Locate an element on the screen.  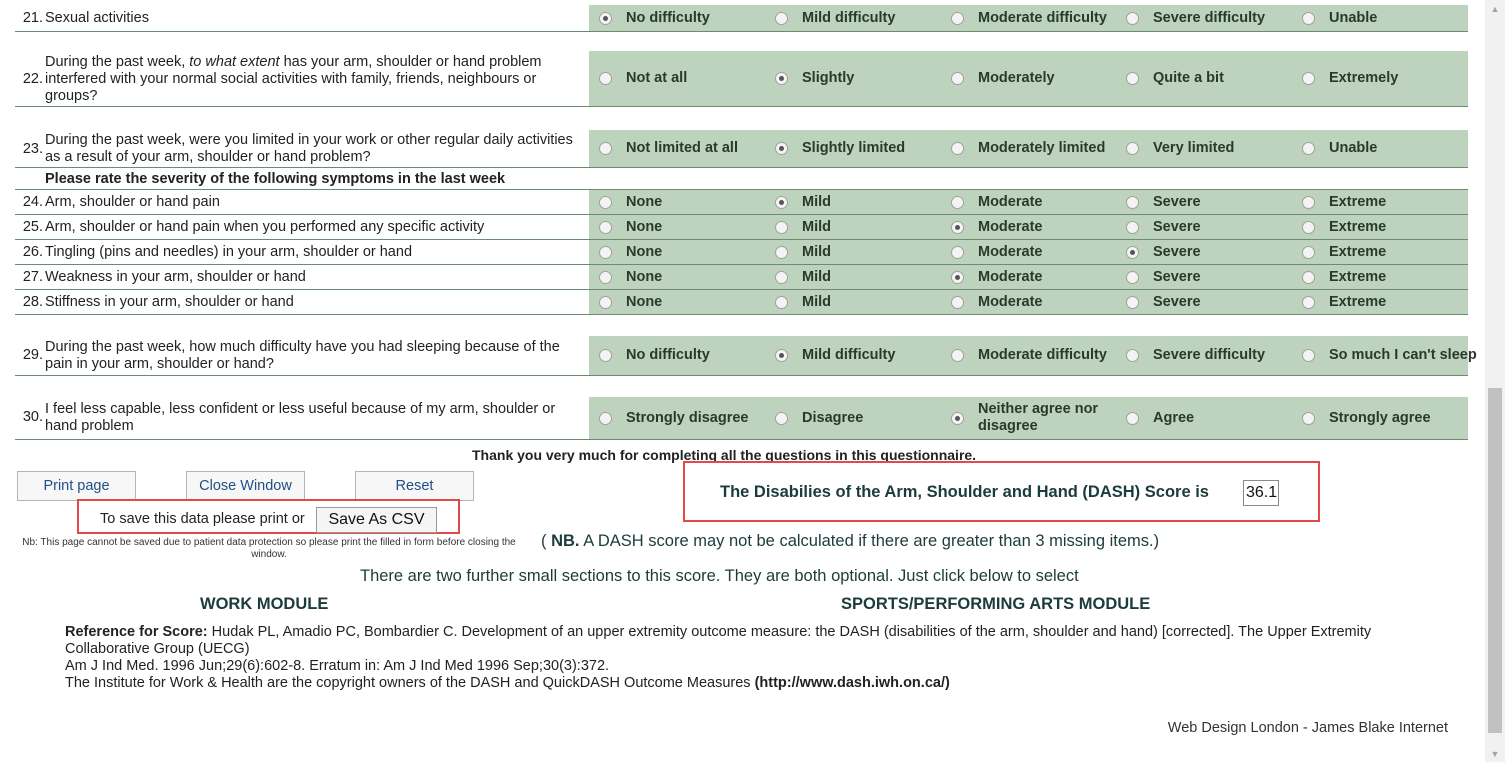
dash-score-field: 36.1 is located at coordinates (1261, 493).